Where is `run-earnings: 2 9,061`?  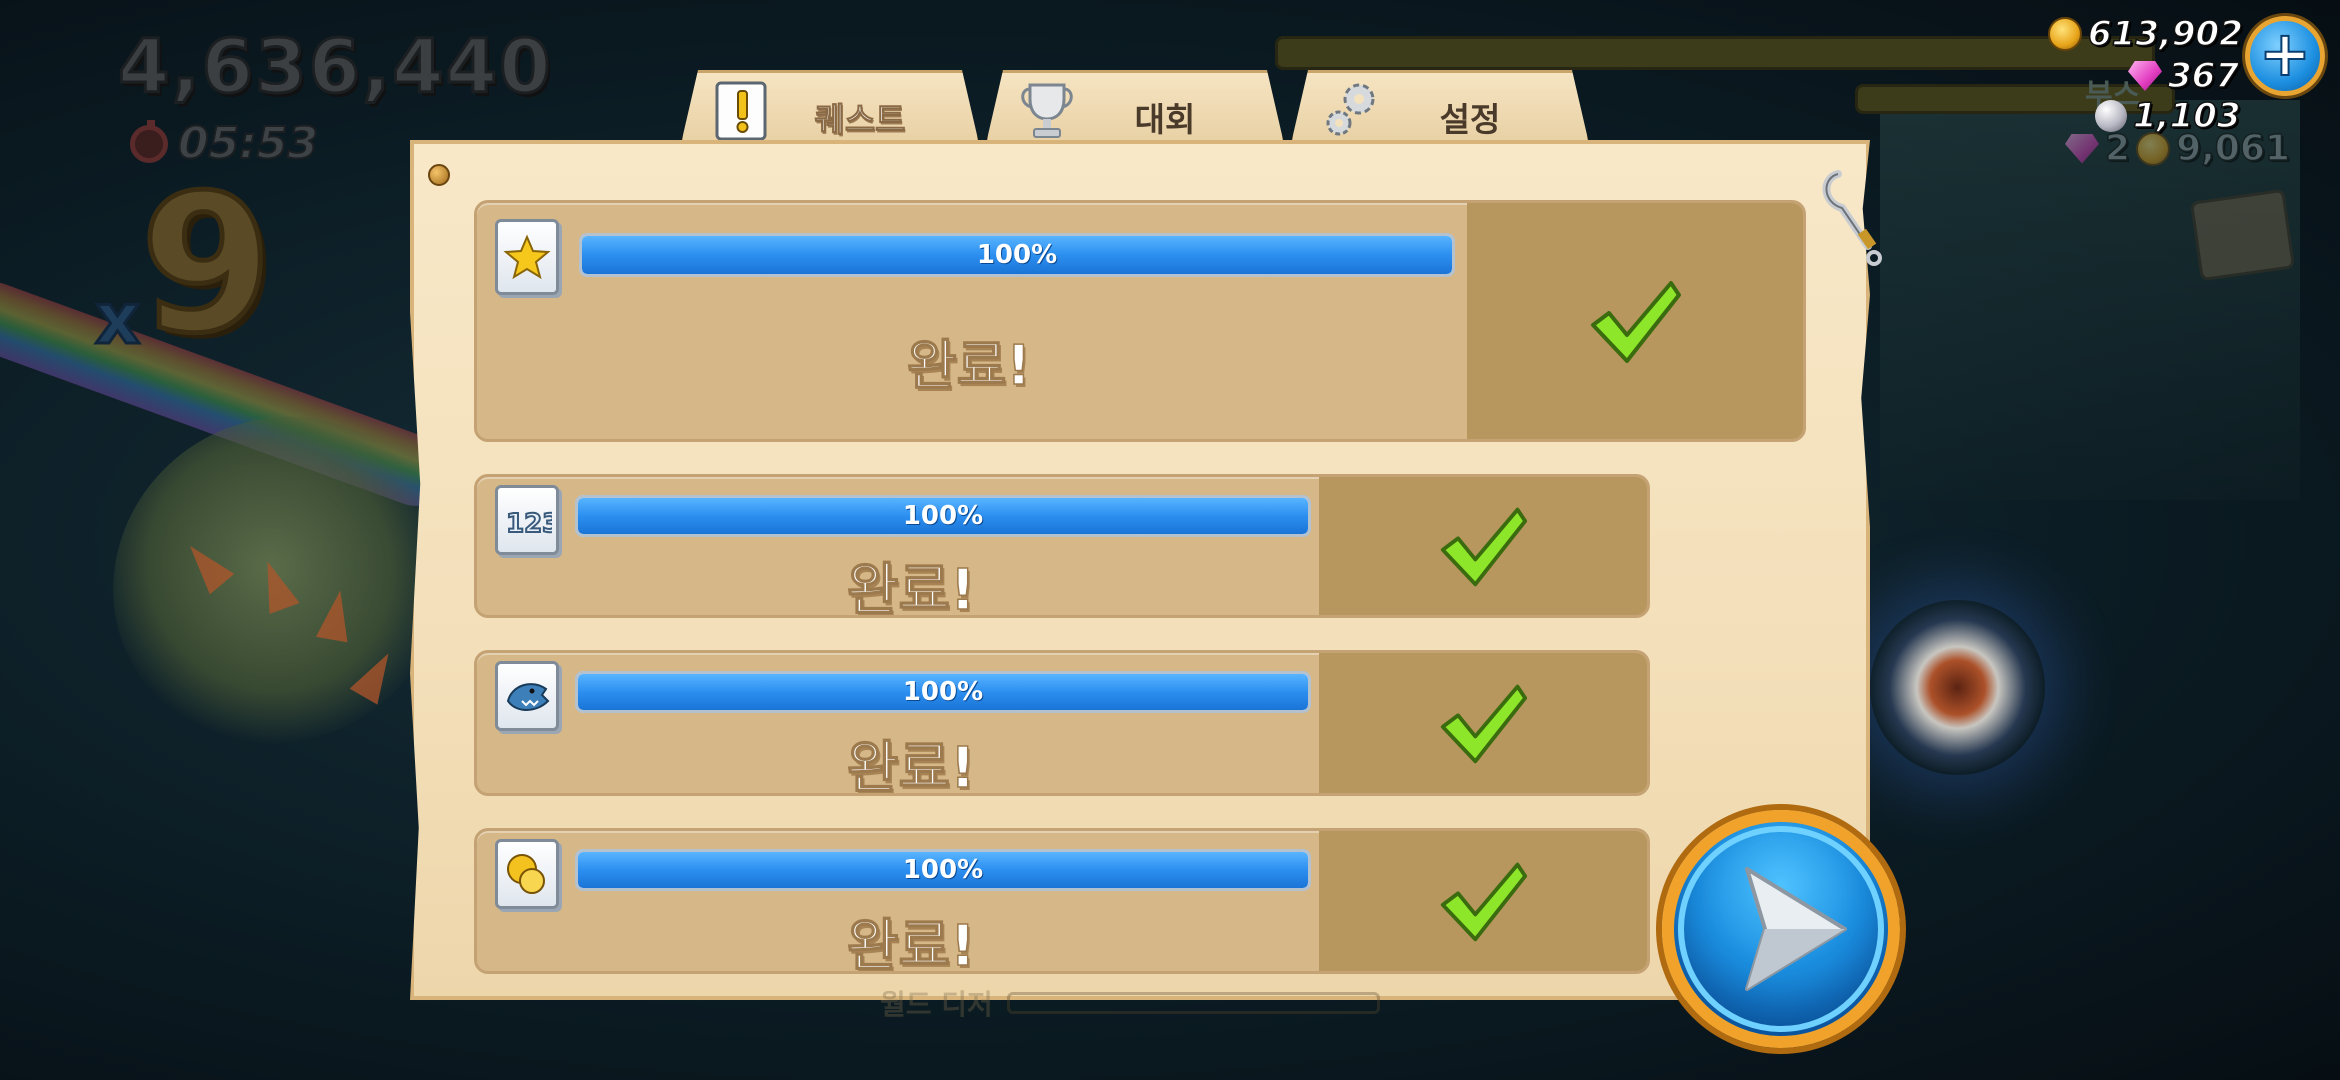 run-earnings: 2 9,061 is located at coordinates (2178, 148).